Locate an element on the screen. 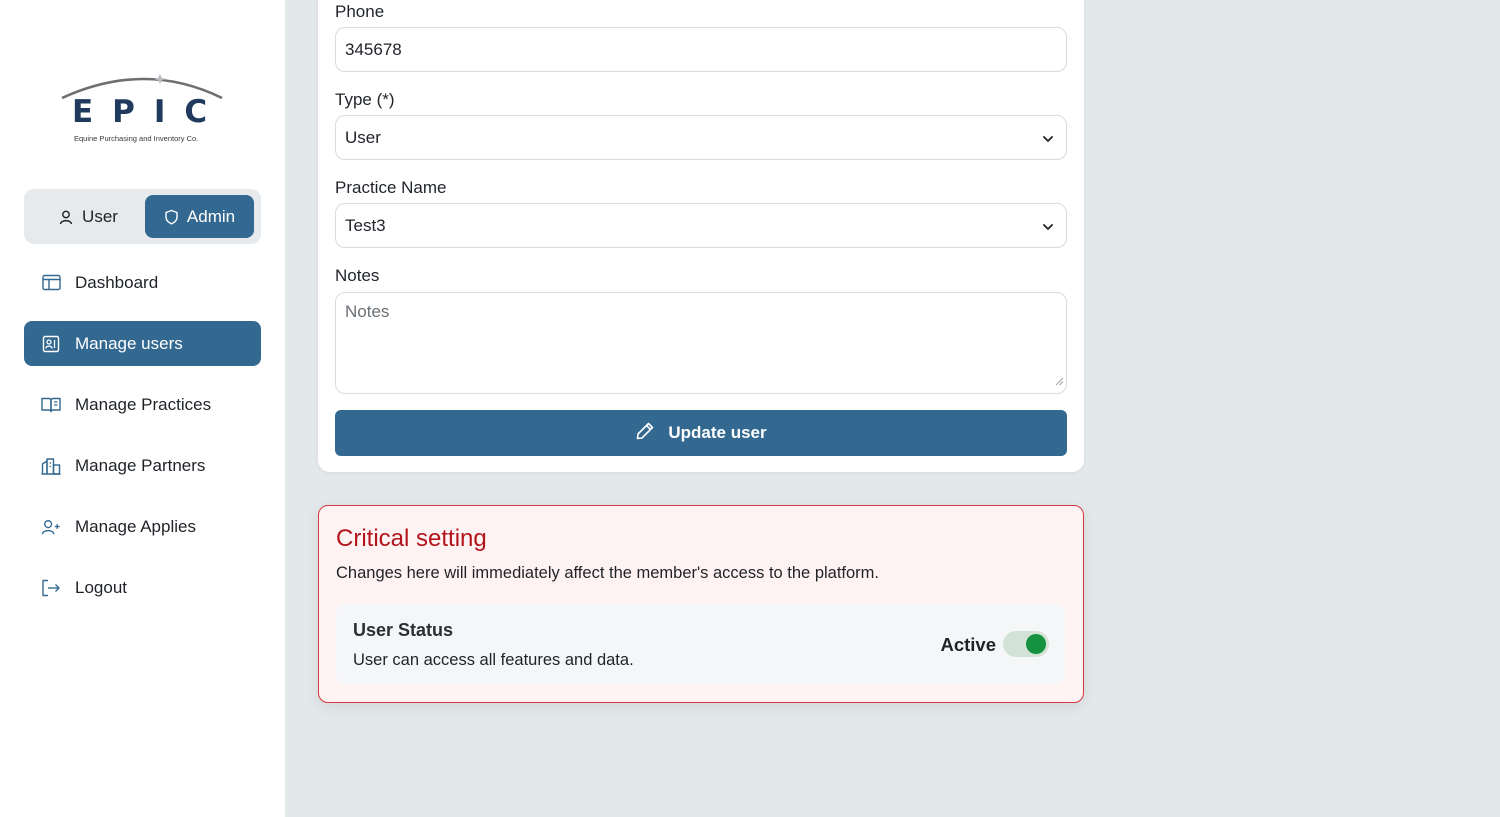  critical-title: Critical setting is located at coordinates (411, 538).